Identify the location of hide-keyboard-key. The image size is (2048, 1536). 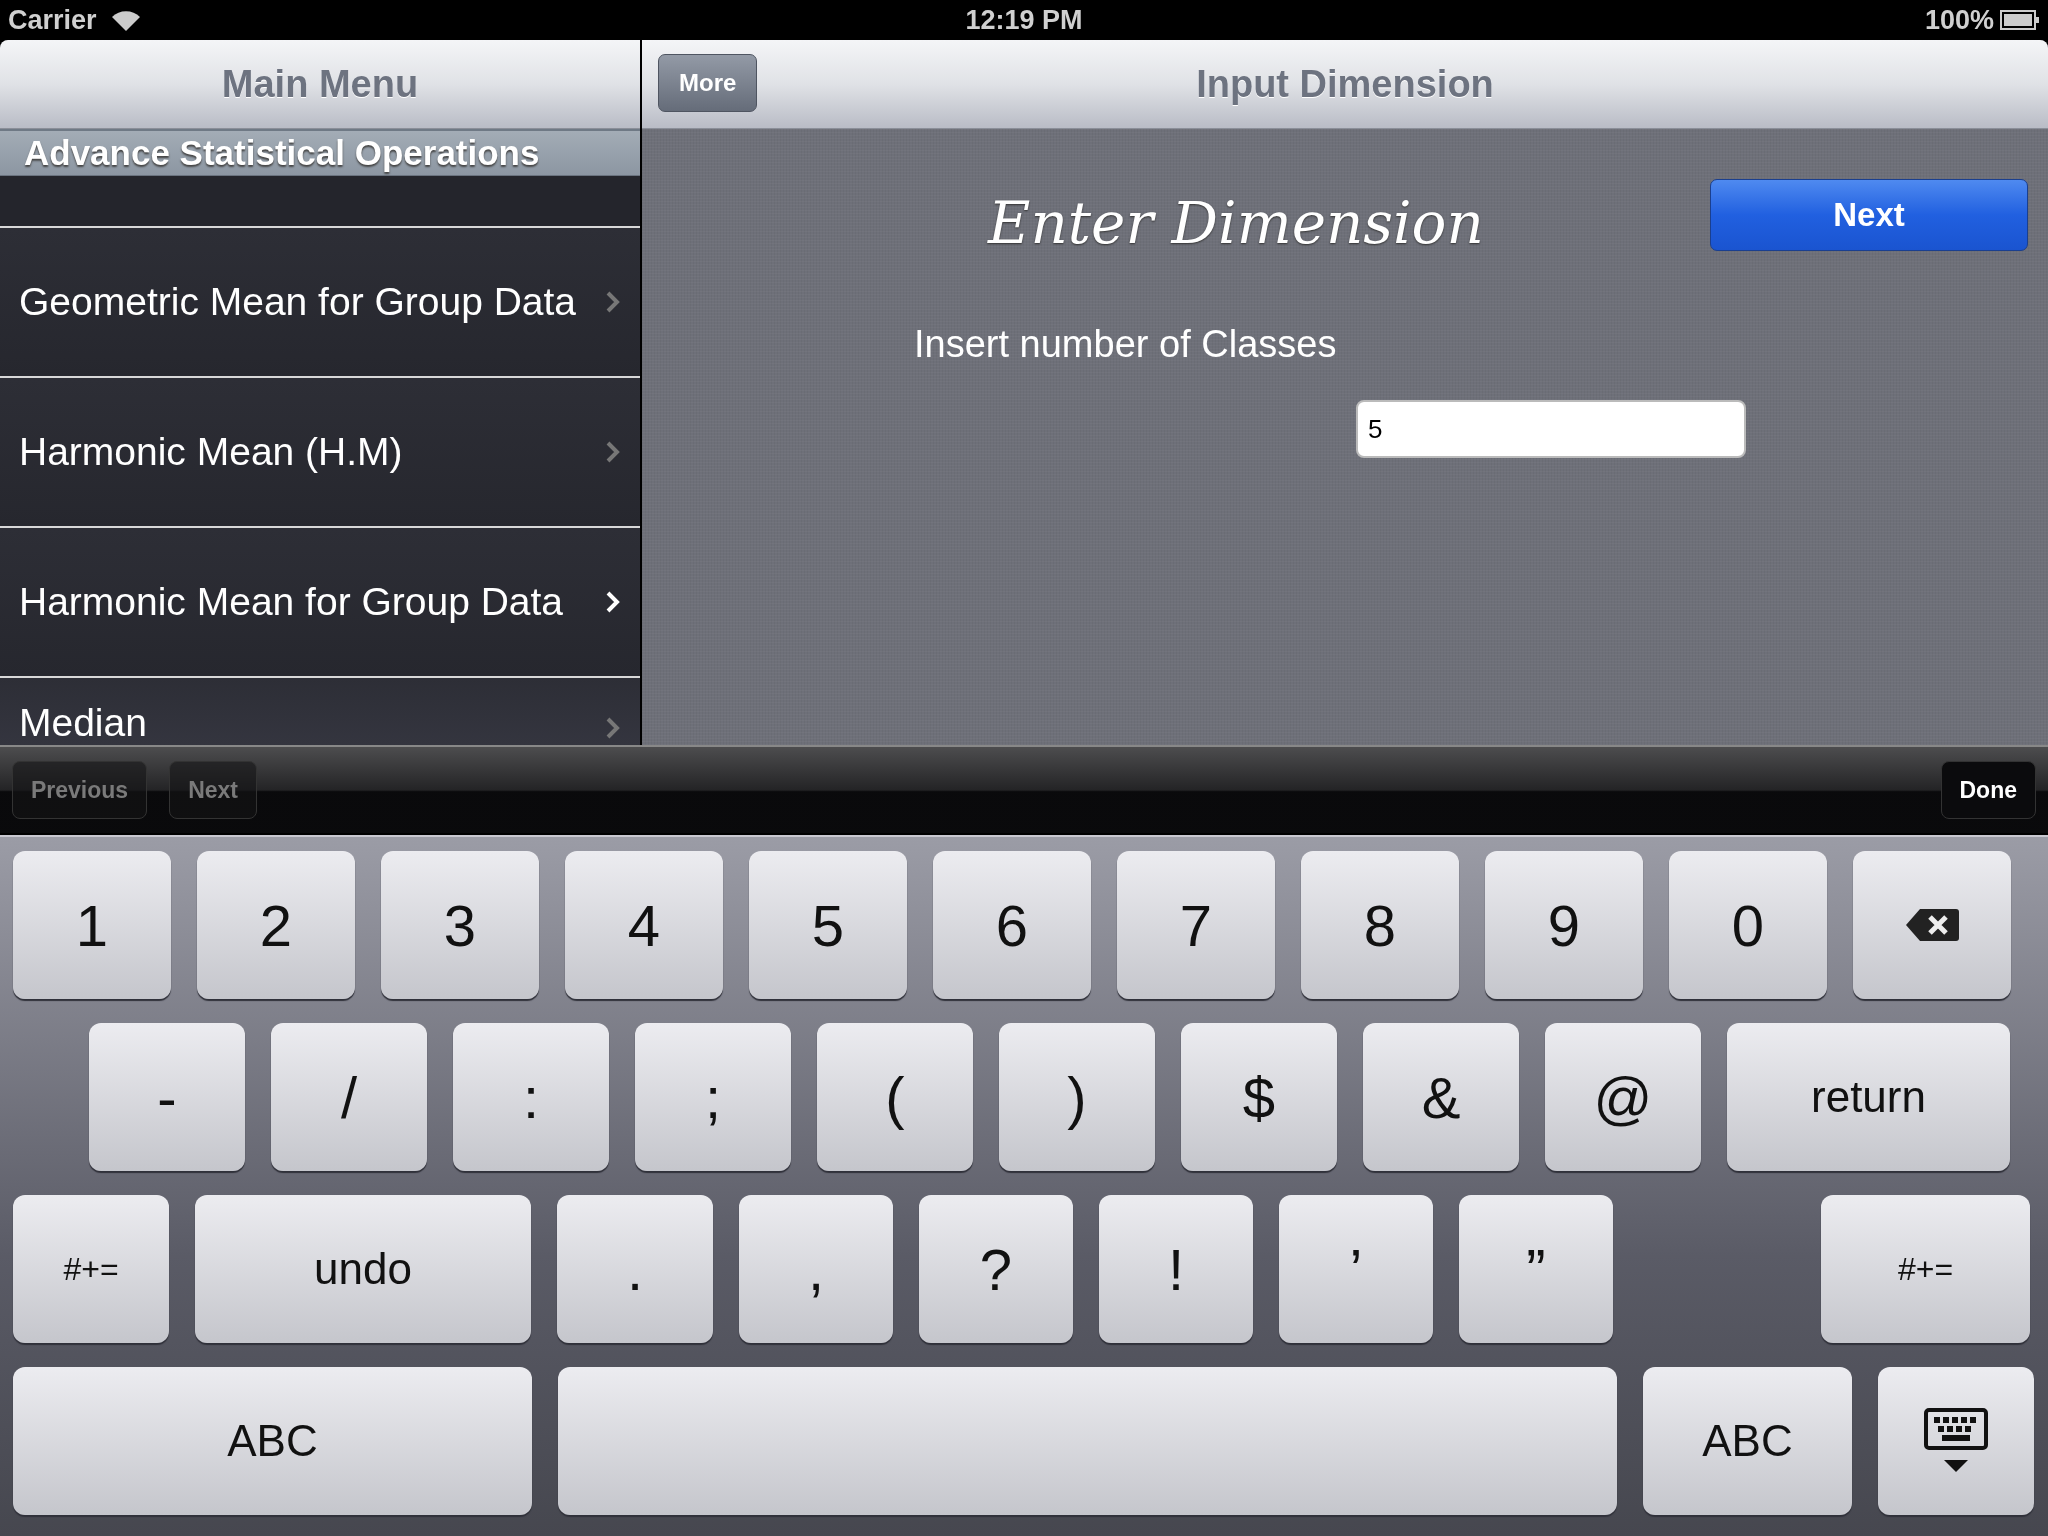
(1956, 1441).